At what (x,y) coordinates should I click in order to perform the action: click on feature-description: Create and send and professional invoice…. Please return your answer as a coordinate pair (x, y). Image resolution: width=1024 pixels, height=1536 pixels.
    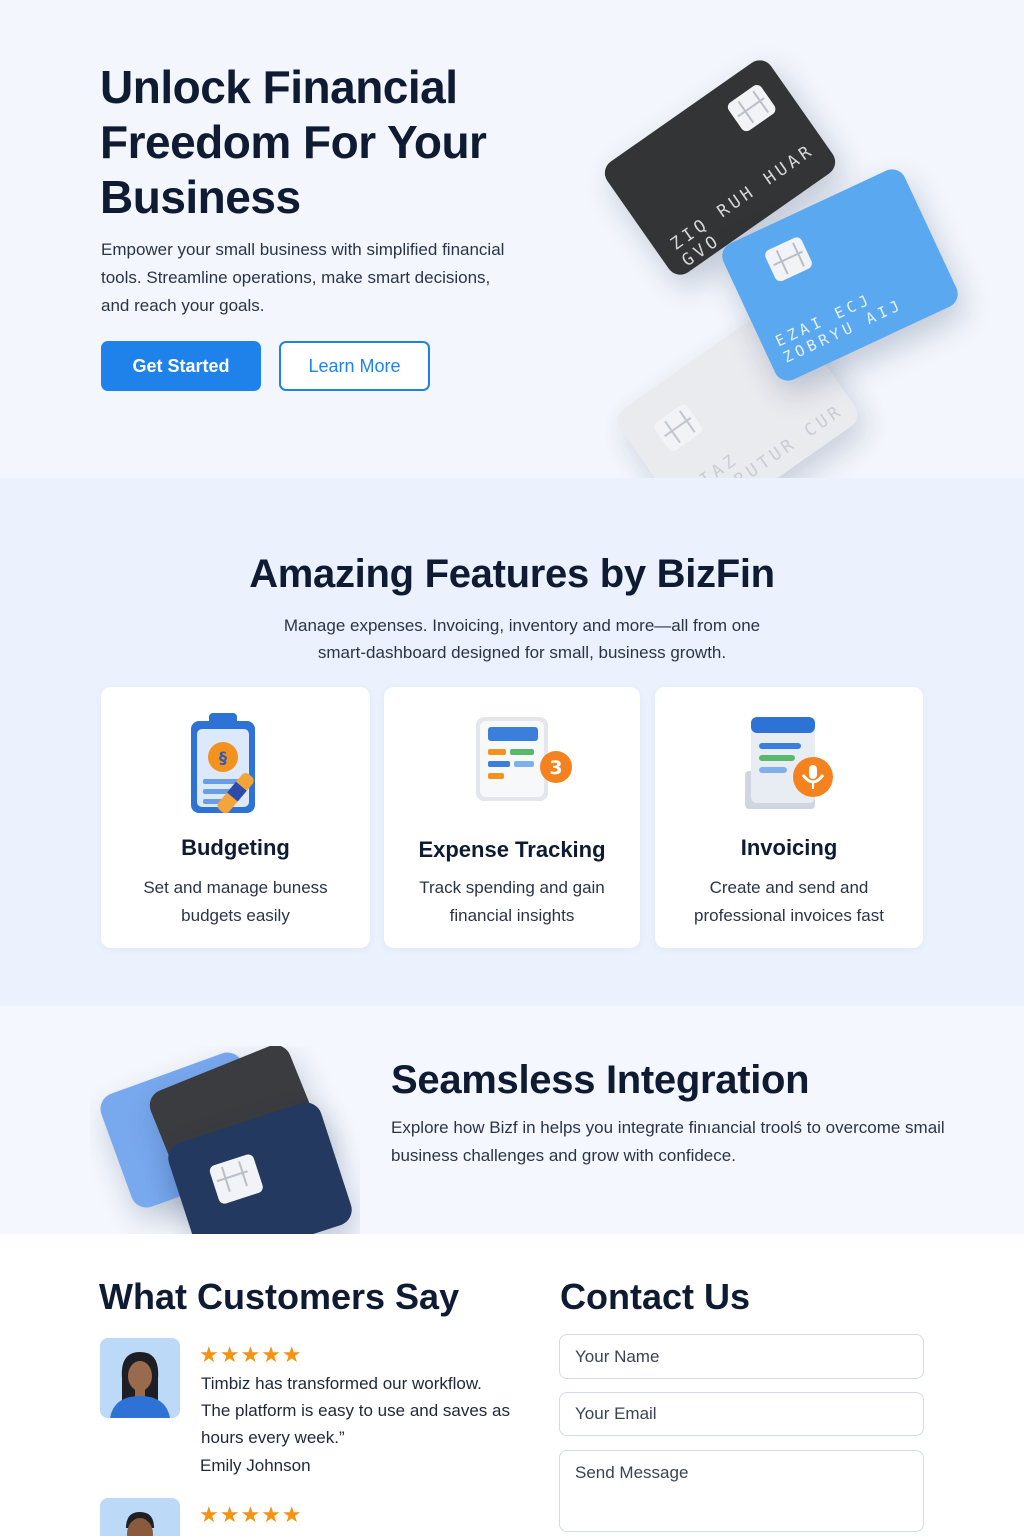
    Looking at the image, I should click on (789, 901).